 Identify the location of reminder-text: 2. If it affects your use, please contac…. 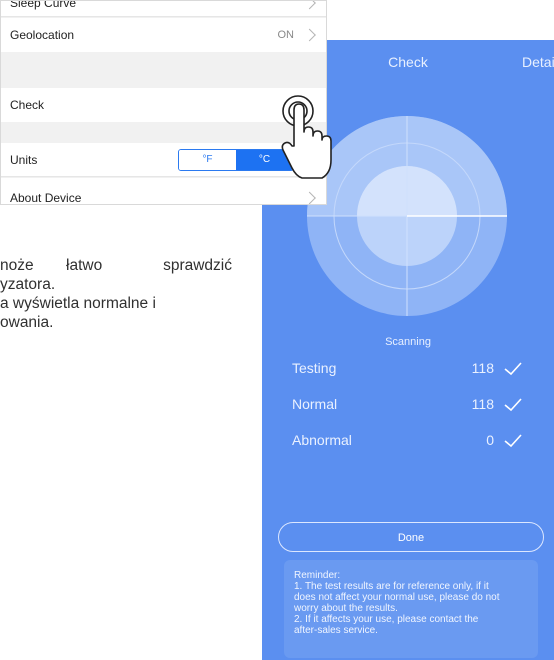
(386, 619).